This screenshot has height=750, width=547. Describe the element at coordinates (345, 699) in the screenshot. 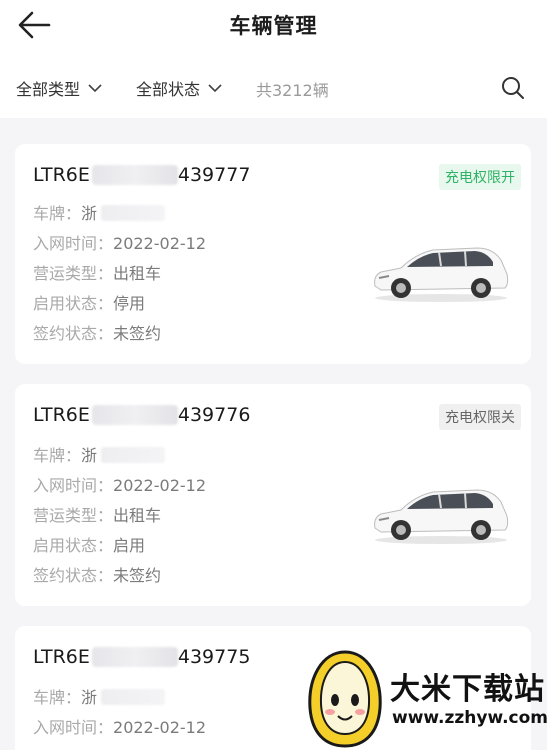

I see `rice-mascot-logo` at that location.